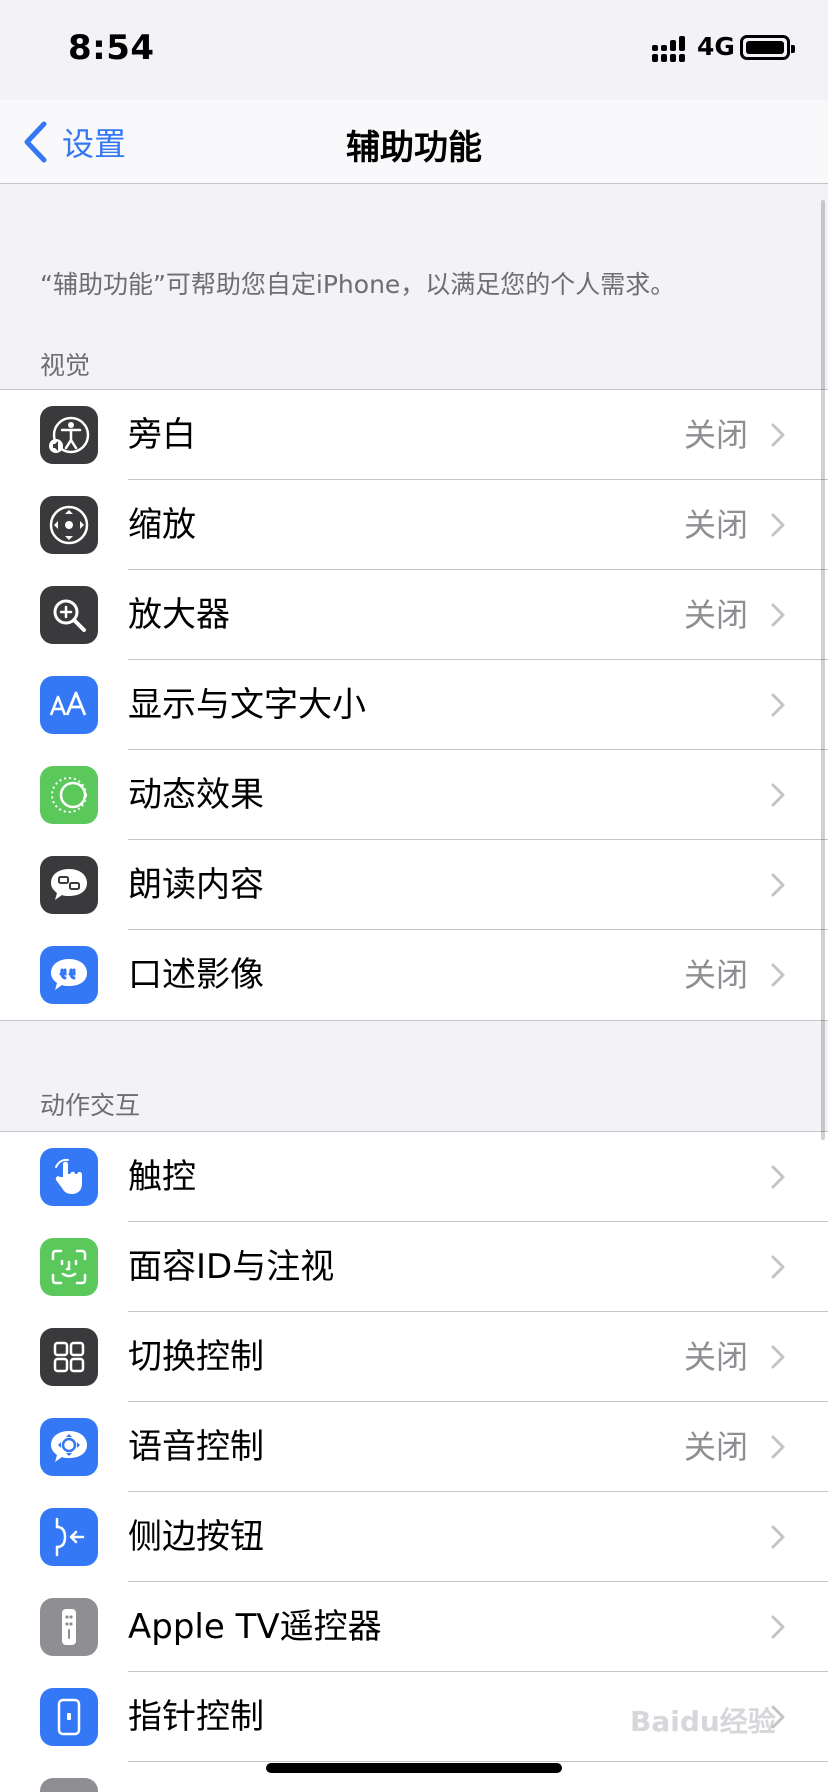 This screenshot has width=828, height=1792. I want to click on text-size-icon, so click(69, 705).